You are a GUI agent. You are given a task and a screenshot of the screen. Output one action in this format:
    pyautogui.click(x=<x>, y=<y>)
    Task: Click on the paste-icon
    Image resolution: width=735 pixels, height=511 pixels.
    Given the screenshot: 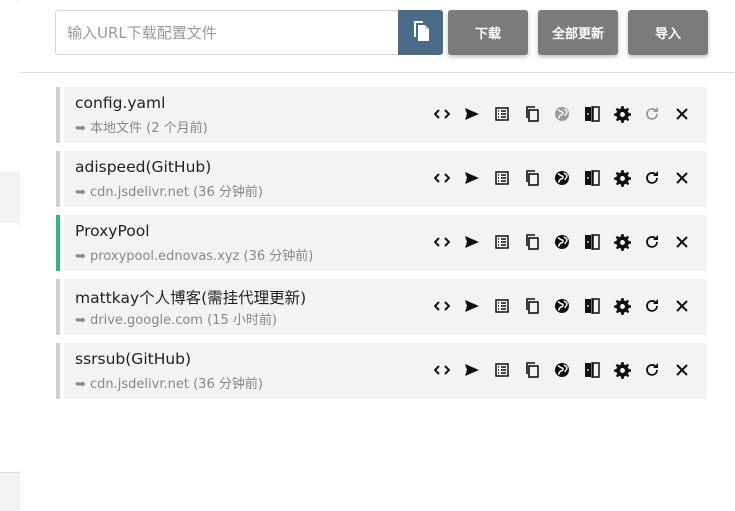 What is the action you would take?
    pyautogui.click(x=421, y=33)
    